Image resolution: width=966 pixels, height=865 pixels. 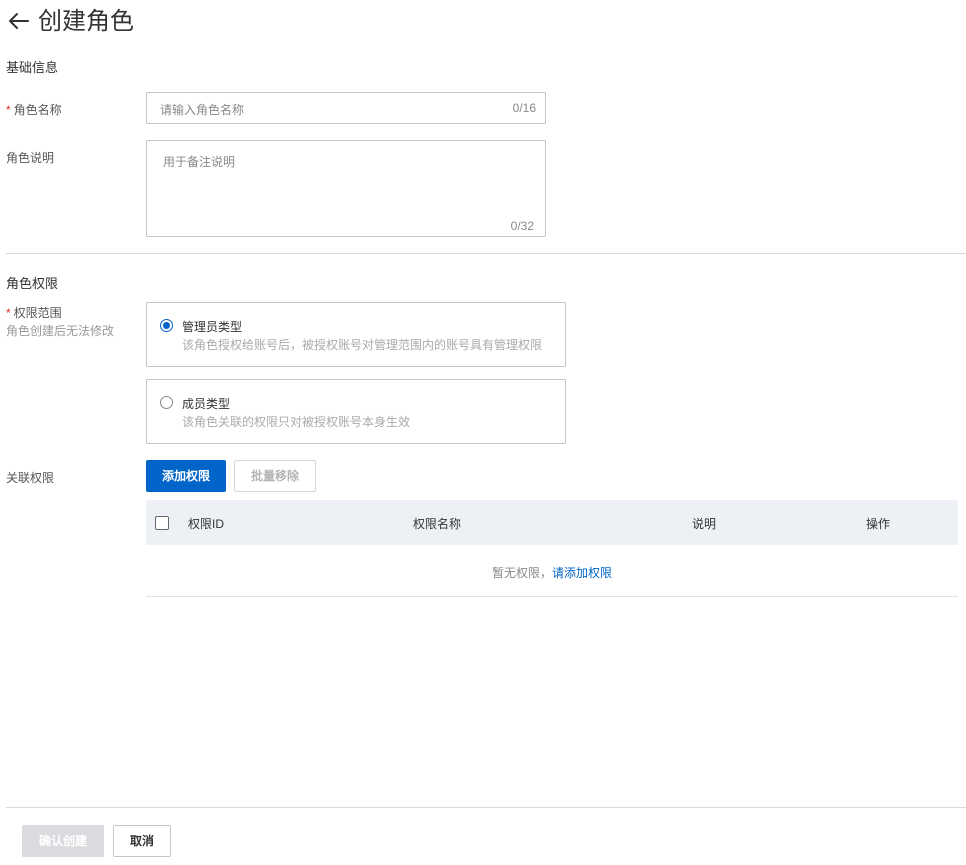 What do you see at coordinates (86, 21) in the screenshot?
I see `page-title: 创建角色` at bounding box center [86, 21].